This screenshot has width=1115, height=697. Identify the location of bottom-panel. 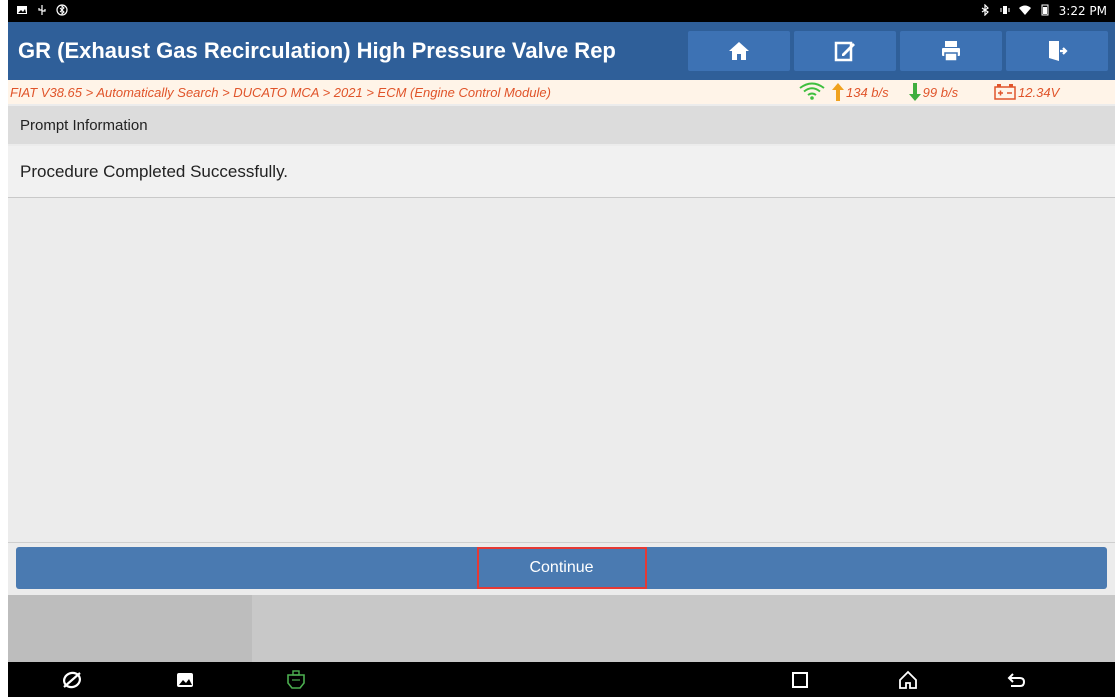
(561, 628).